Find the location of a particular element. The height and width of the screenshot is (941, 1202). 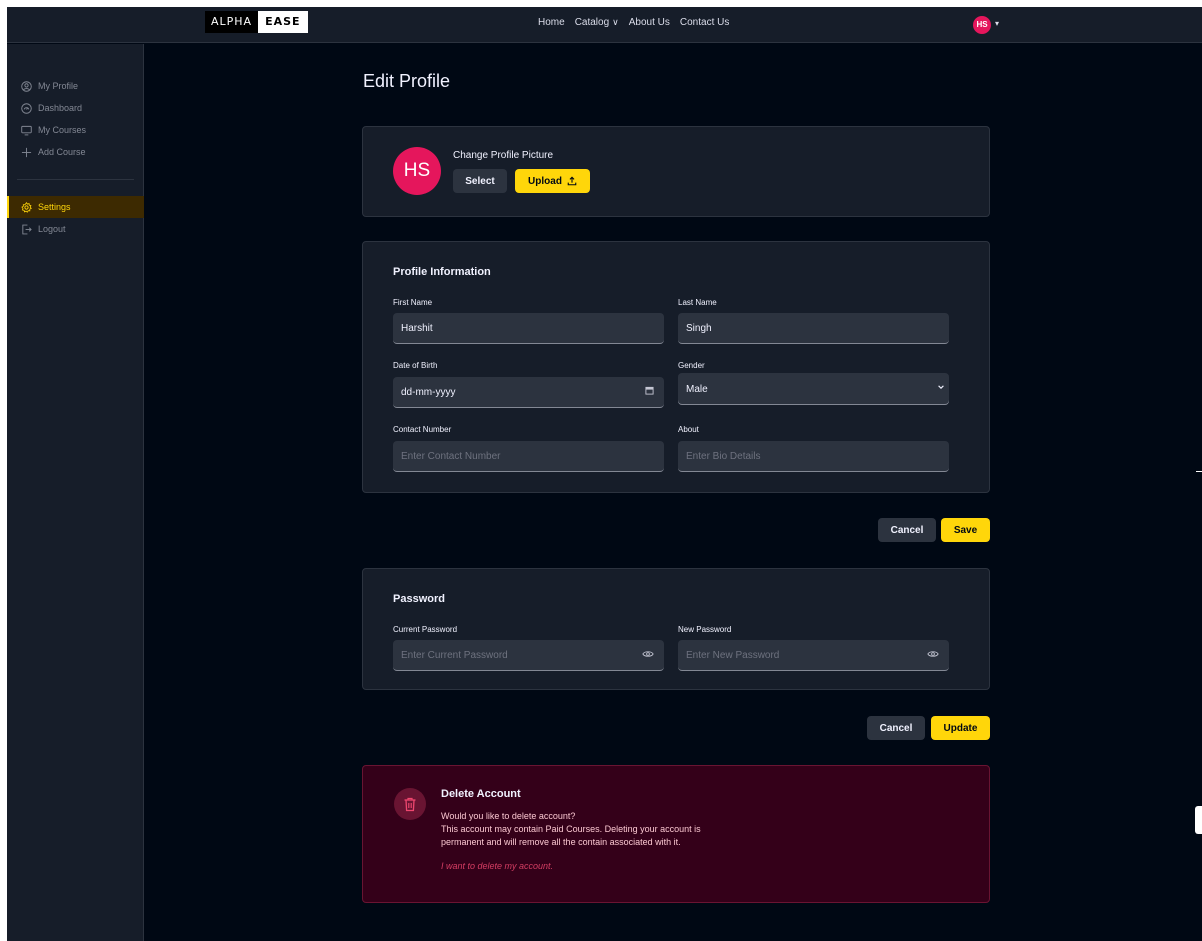

delete-account-title: Delete Account is located at coordinates (481, 794).